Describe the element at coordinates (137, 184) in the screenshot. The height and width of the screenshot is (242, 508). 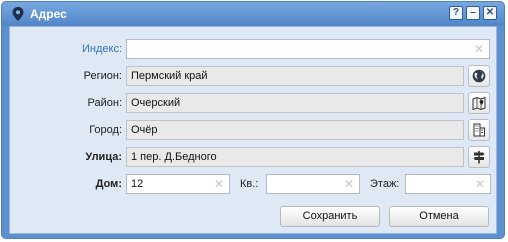
I see `house-value: 12` at that location.